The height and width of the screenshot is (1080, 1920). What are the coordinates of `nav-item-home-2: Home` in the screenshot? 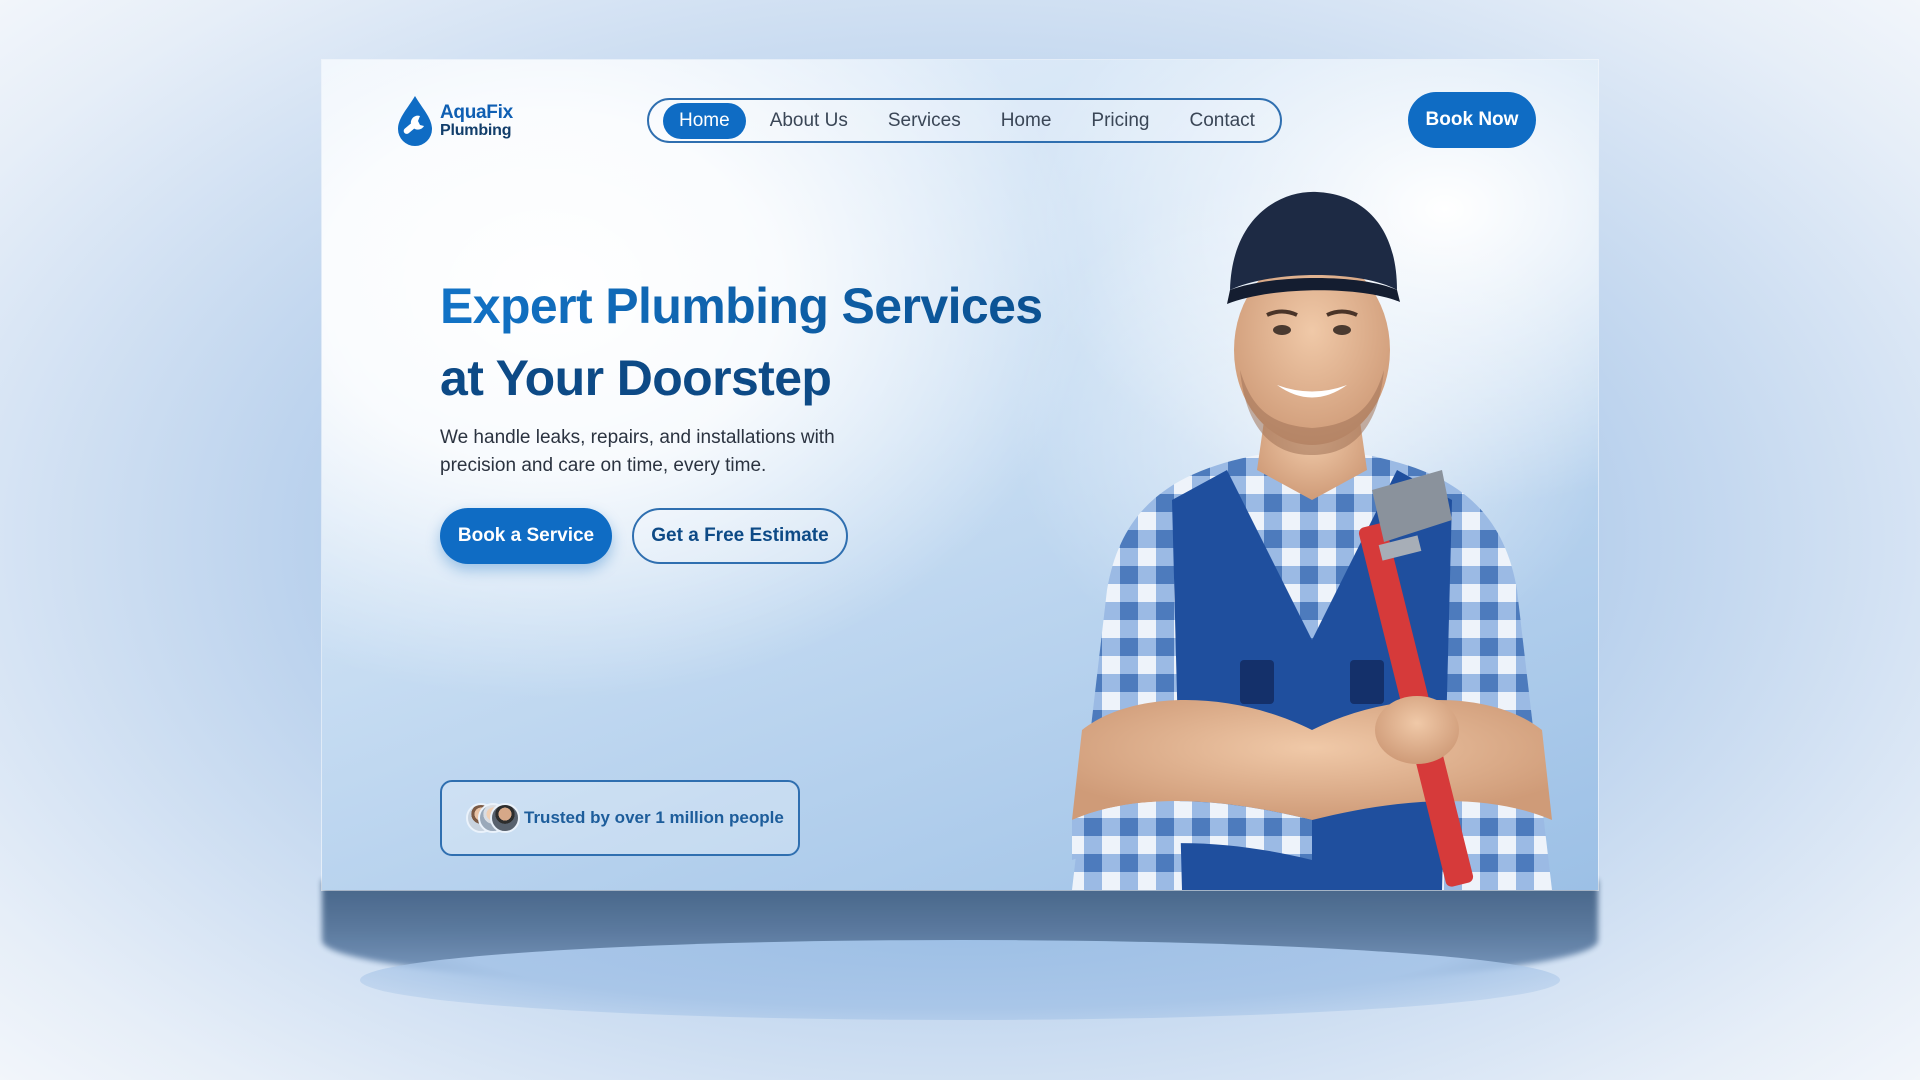 It's located at (1026, 121).